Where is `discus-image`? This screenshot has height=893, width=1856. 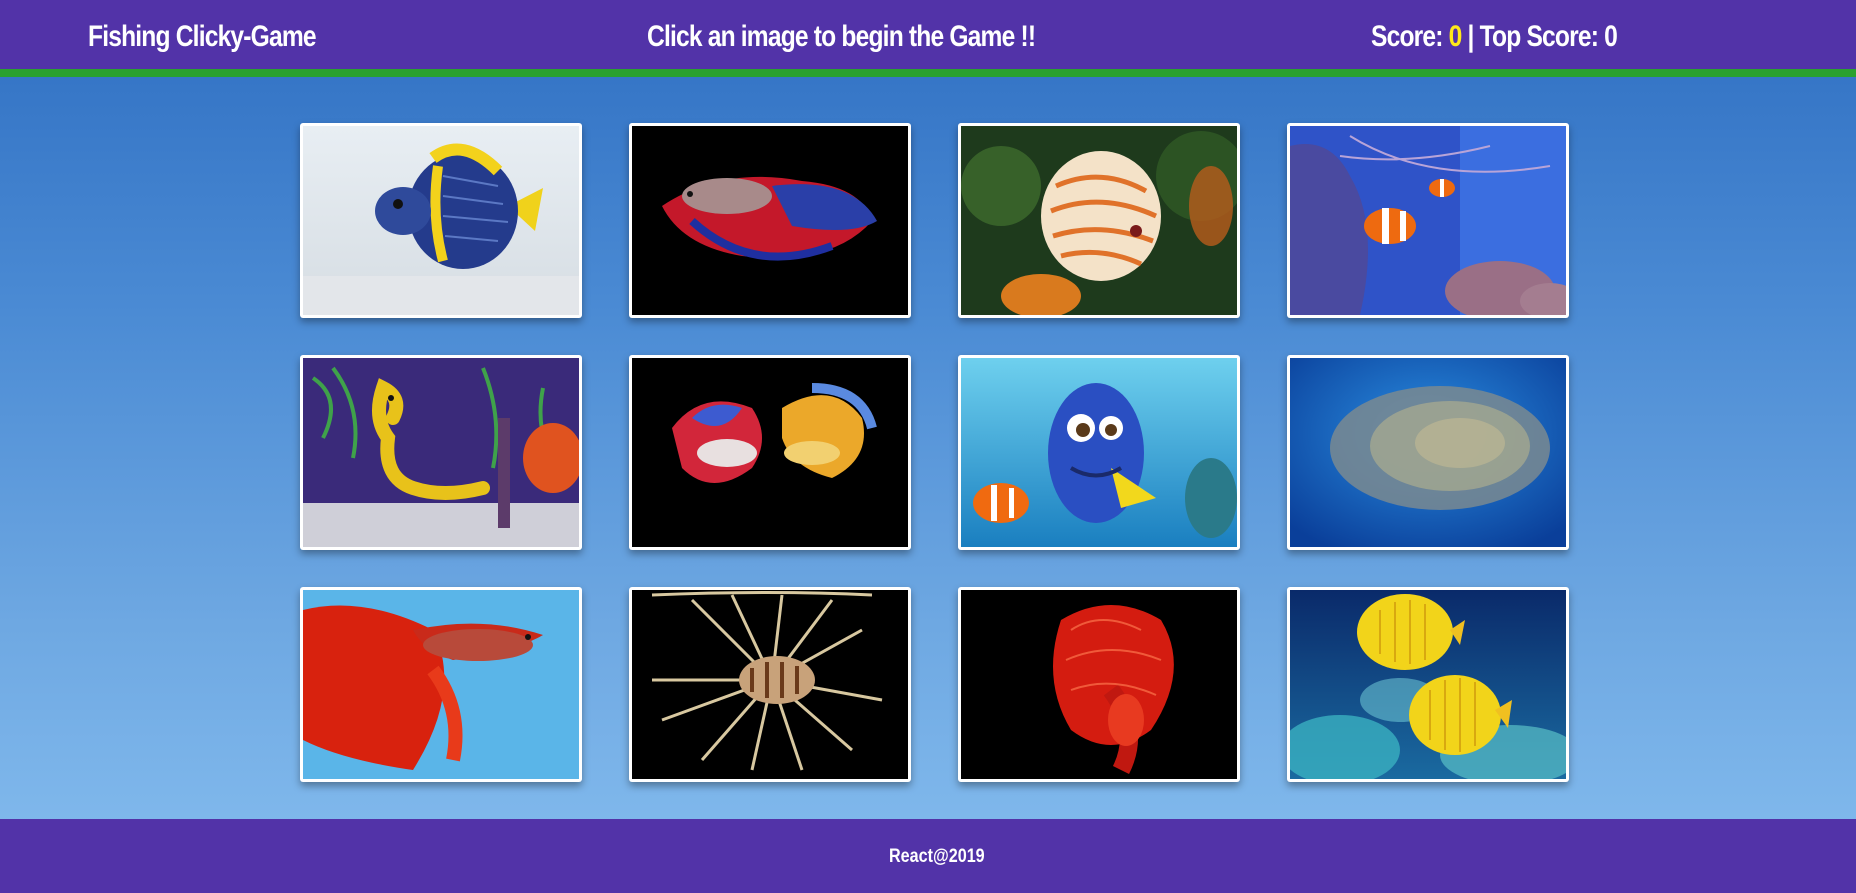
discus-image is located at coordinates (1099, 220).